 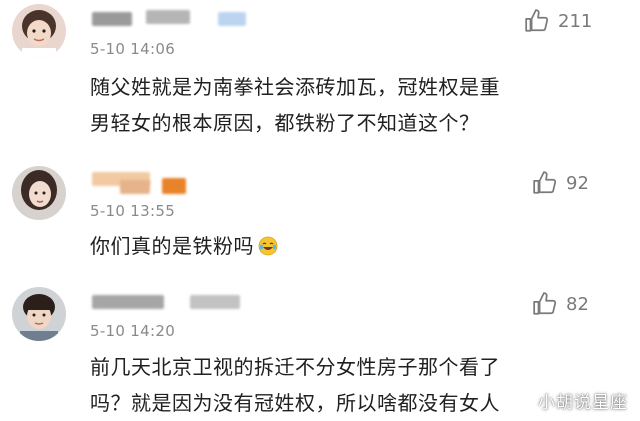 I want to click on comment-text: 随父姓就是为南拳社会添砖加瓦，冠姓权是重 男轻女的根本原因，都铁粉了不知道这个？, so click(x=295, y=105).